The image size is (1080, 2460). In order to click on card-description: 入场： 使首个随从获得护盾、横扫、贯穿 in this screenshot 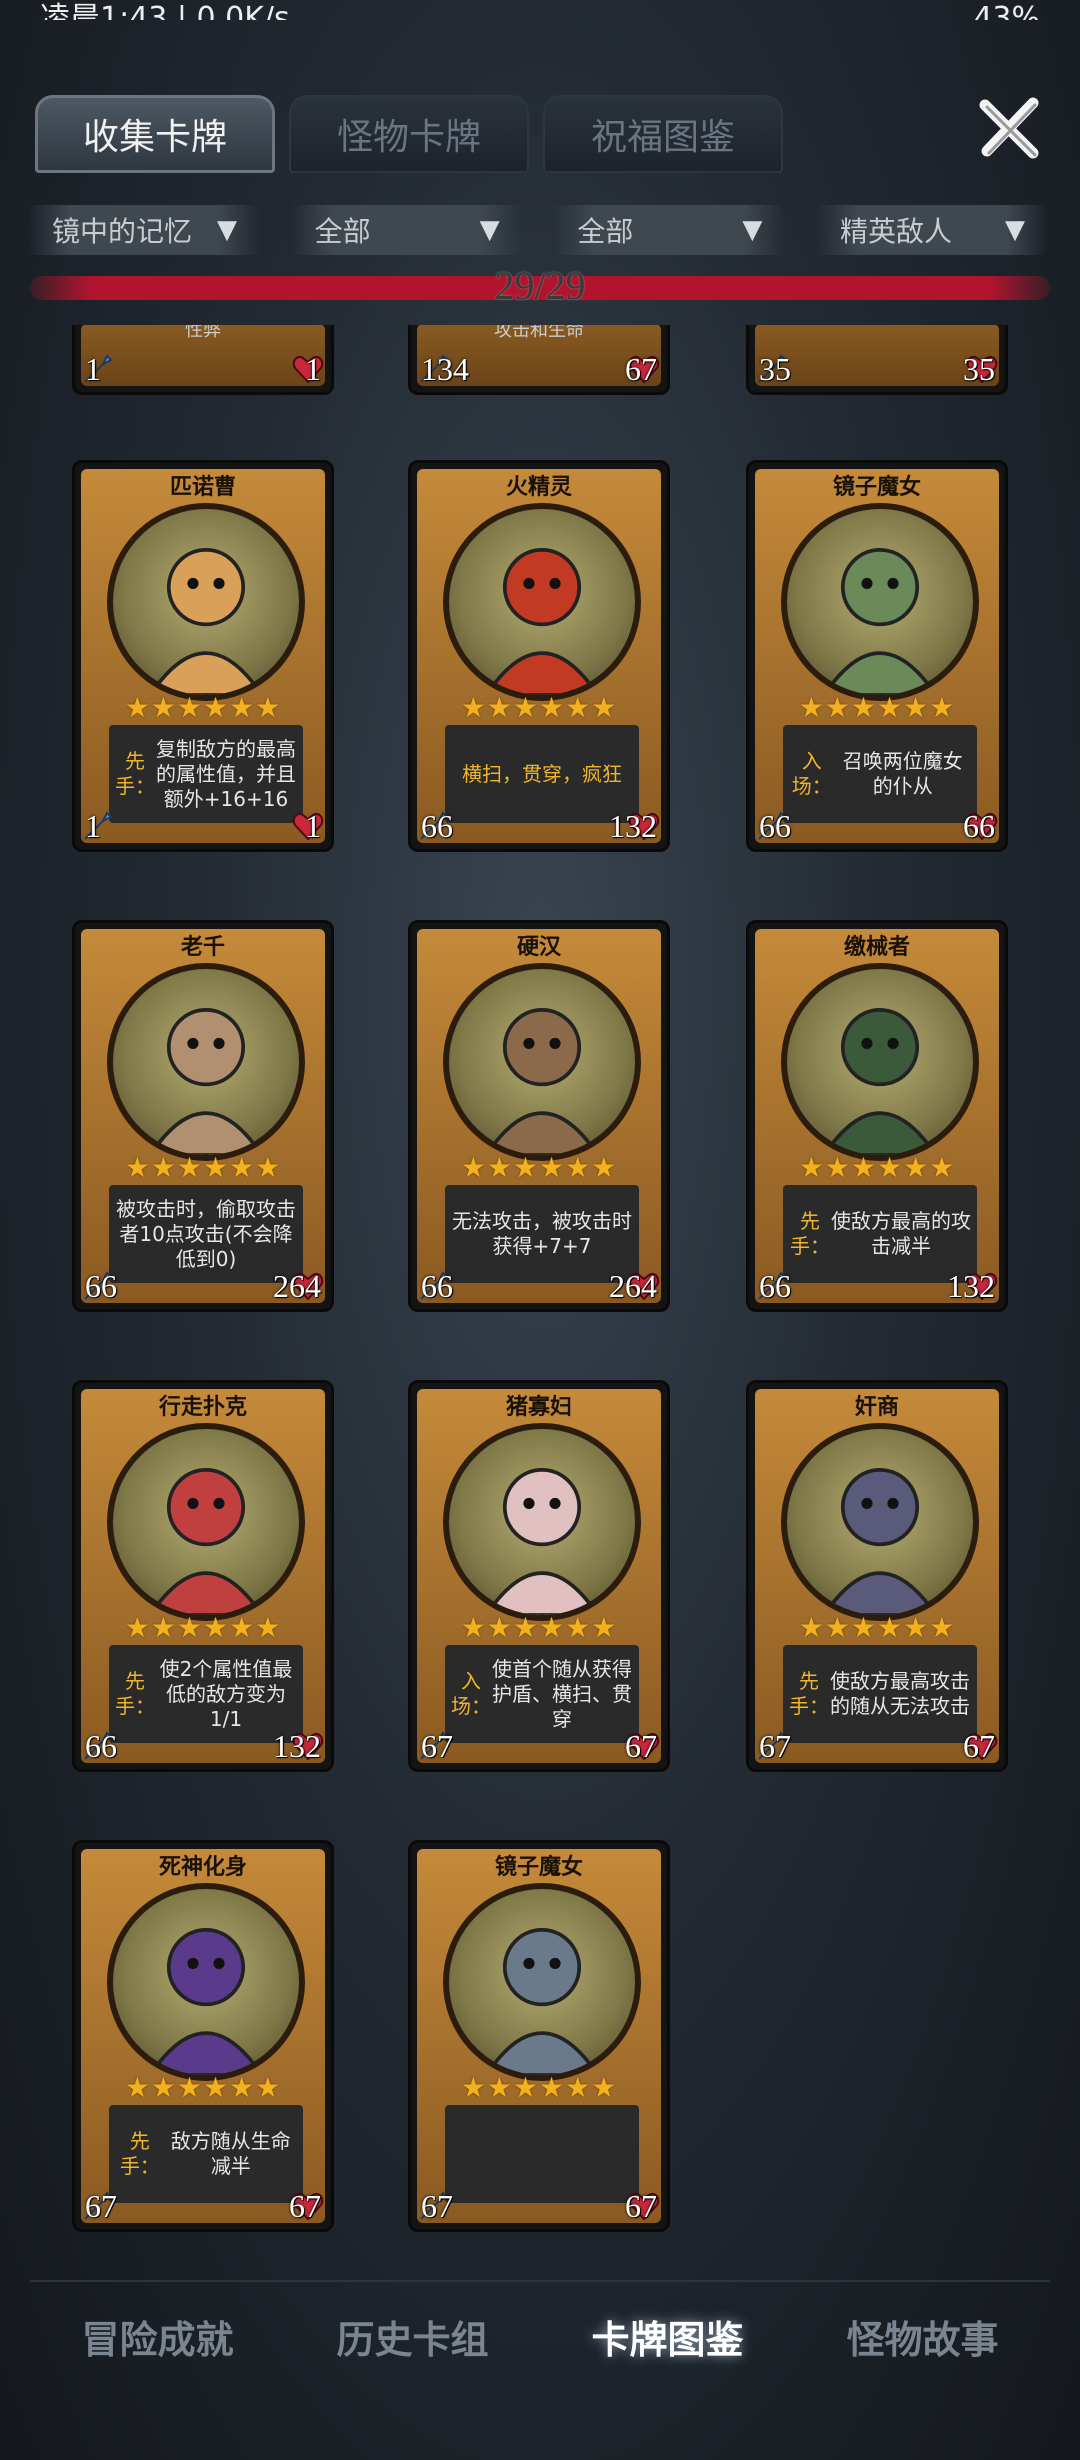, I will do `click(542, 1694)`.